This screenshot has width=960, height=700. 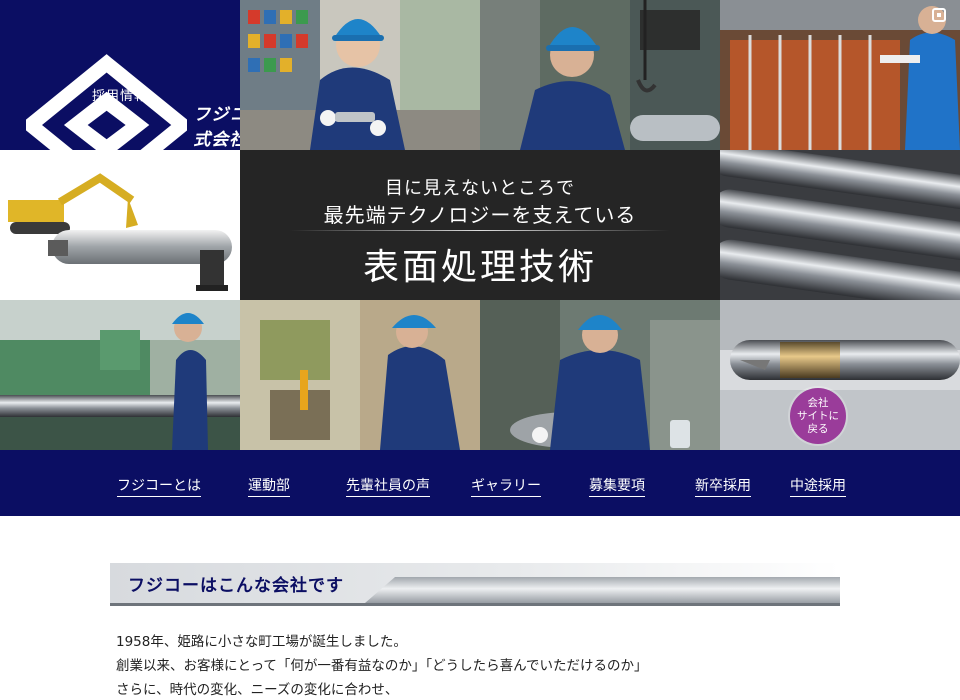 What do you see at coordinates (480, 215) in the screenshot?
I see `catchphrase-line-2: 最先端テクノロジーを支えている` at bounding box center [480, 215].